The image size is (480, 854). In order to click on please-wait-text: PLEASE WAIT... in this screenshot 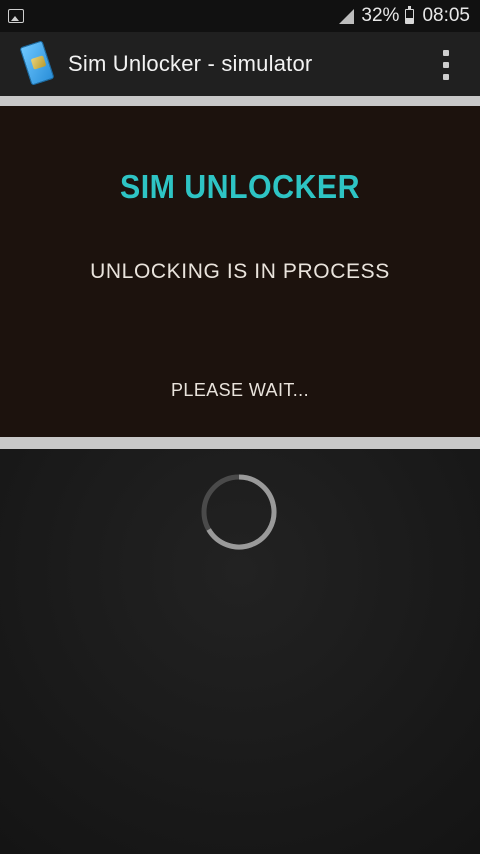, I will do `click(240, 390)`.